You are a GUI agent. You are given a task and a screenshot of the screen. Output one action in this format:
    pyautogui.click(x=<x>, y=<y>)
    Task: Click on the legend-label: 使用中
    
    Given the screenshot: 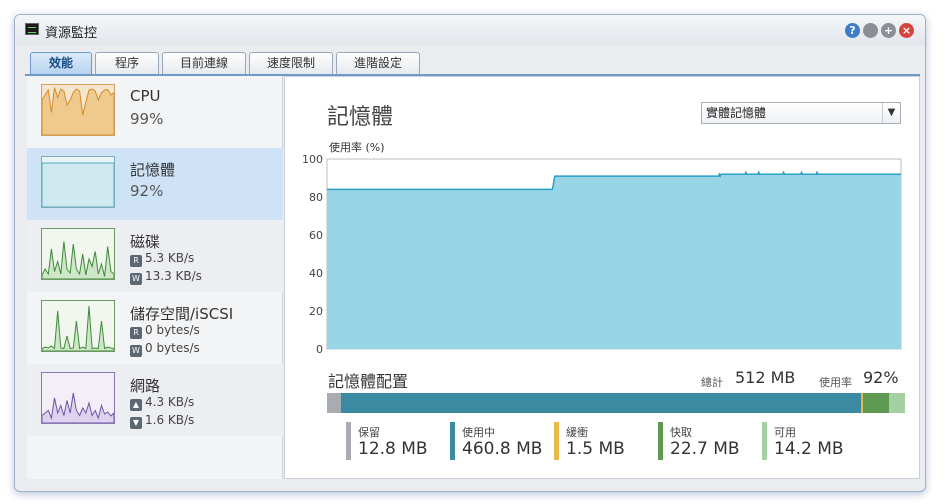 What is the action you would take?
    pyautogui.click(x=478, y=432)
    